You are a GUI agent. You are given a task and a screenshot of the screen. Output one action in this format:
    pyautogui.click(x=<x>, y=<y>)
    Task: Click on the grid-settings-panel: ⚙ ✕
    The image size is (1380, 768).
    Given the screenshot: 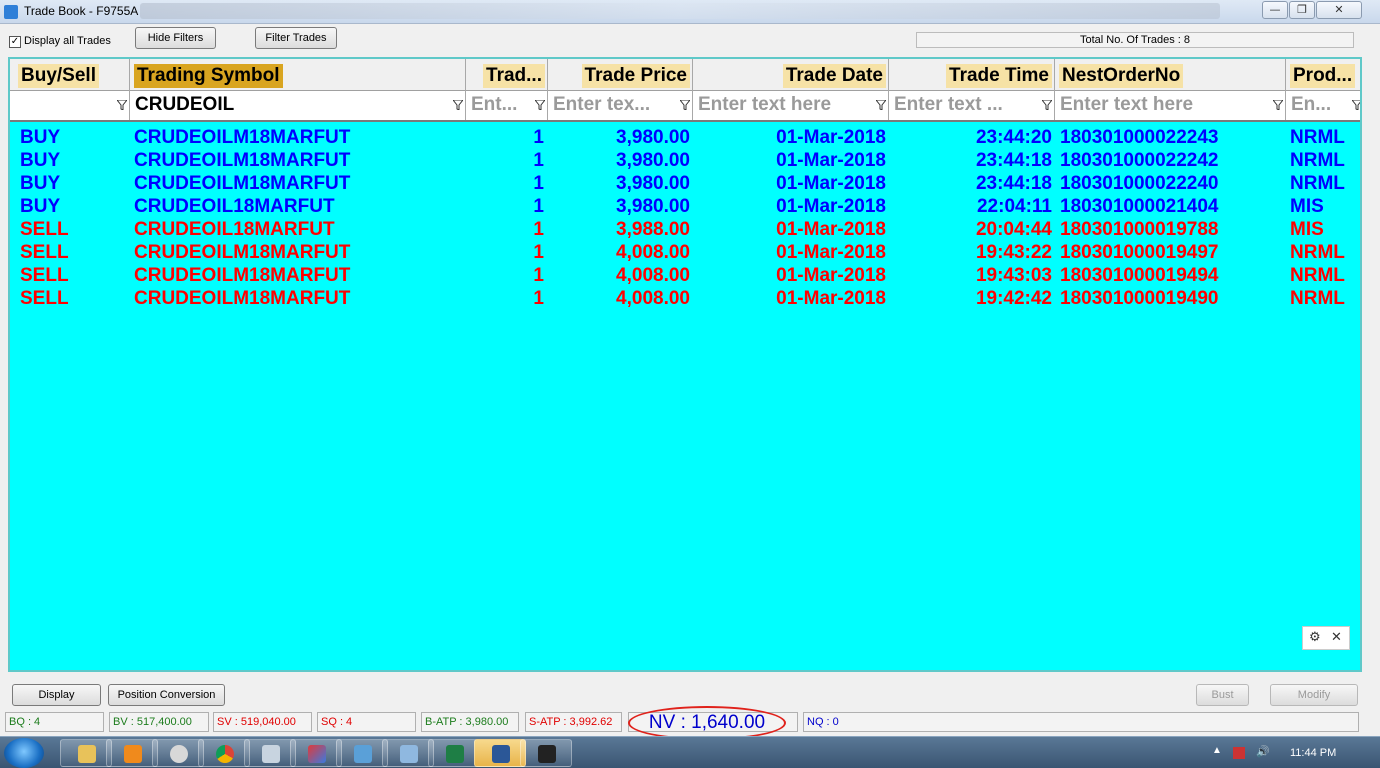 What is the action you would take?
    pyautogui.click(x=1326, y=638)
    